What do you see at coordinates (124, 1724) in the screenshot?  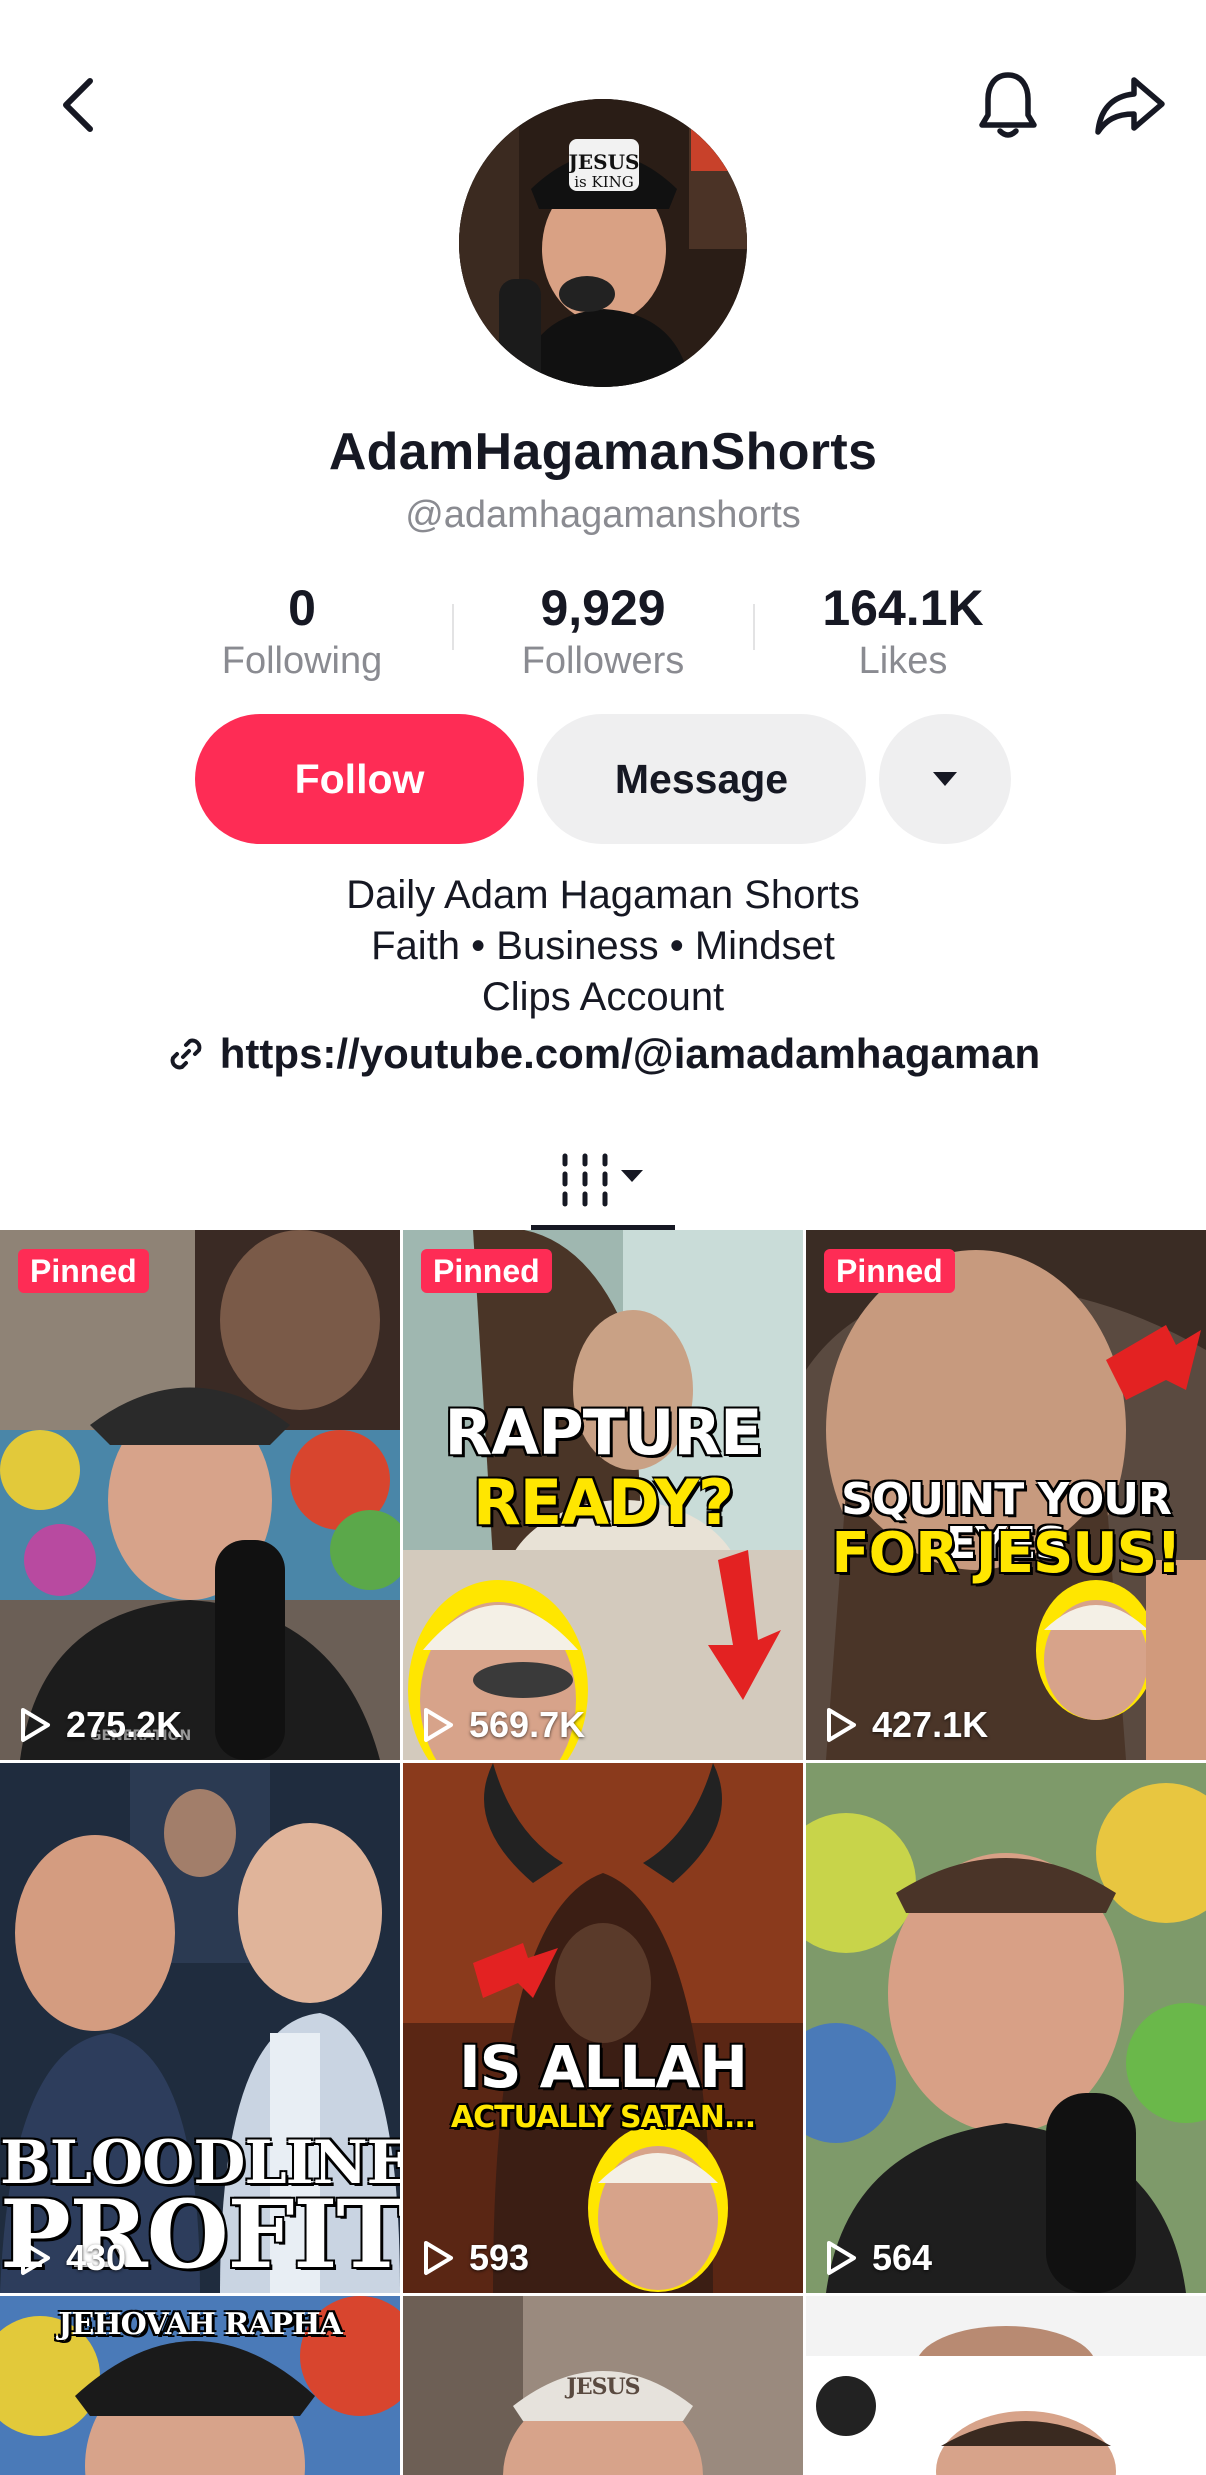 I see `view-count-text: 275.2K` at bounding box center [124, 1724].